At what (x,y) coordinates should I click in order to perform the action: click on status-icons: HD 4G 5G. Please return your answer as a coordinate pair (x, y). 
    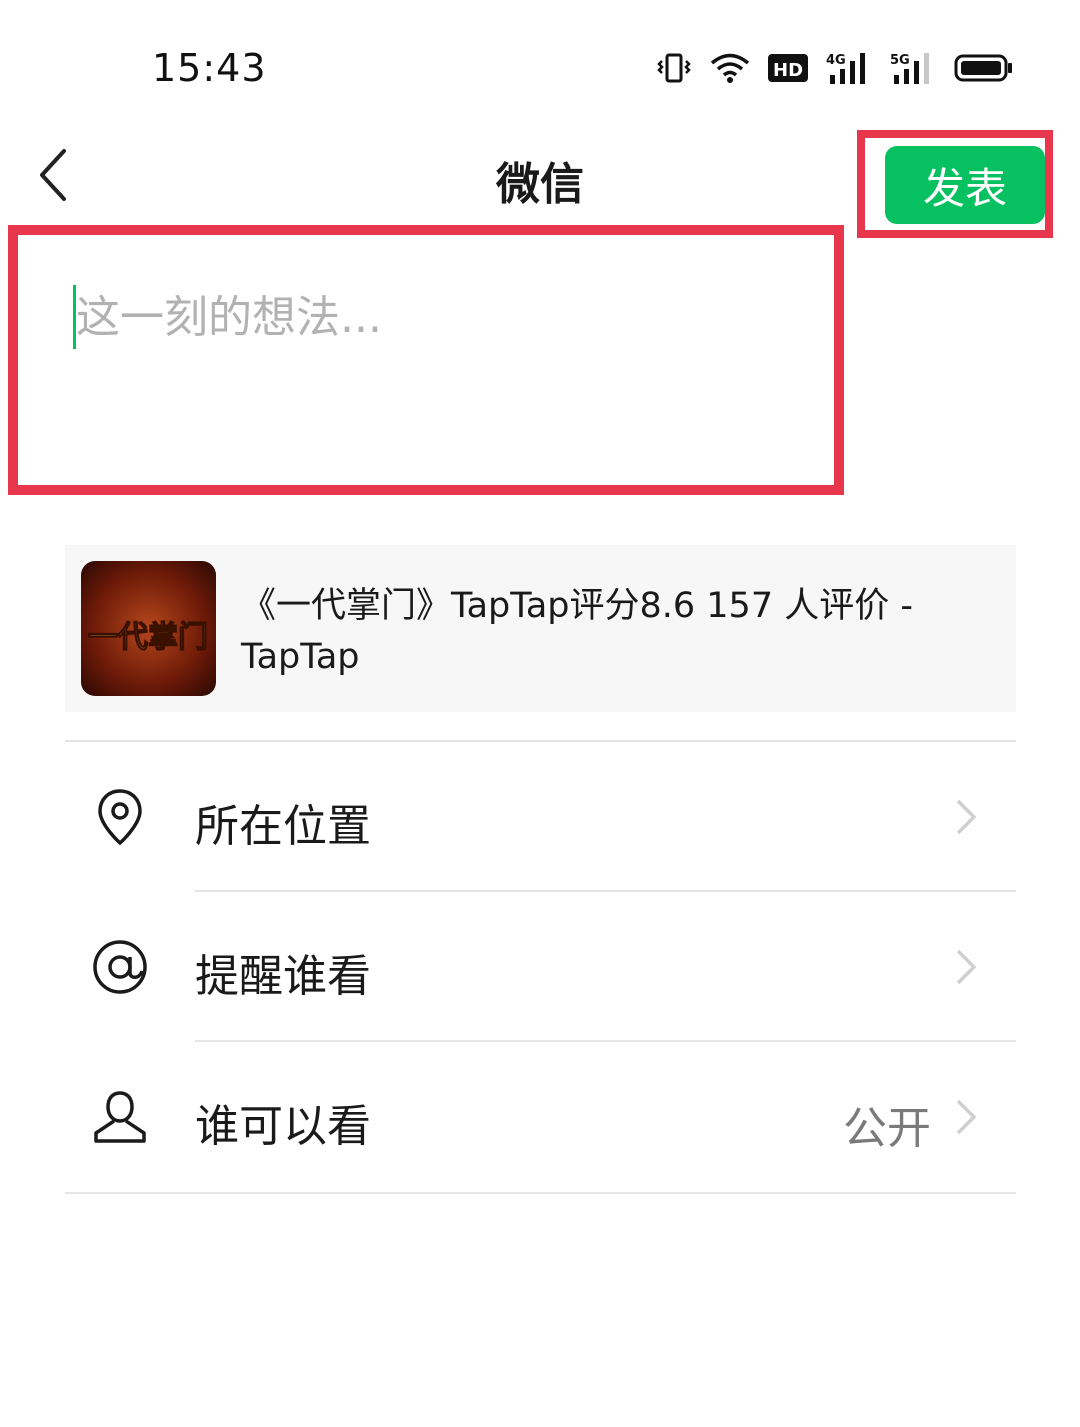
    Looking at the image, I should click on (835, 68).